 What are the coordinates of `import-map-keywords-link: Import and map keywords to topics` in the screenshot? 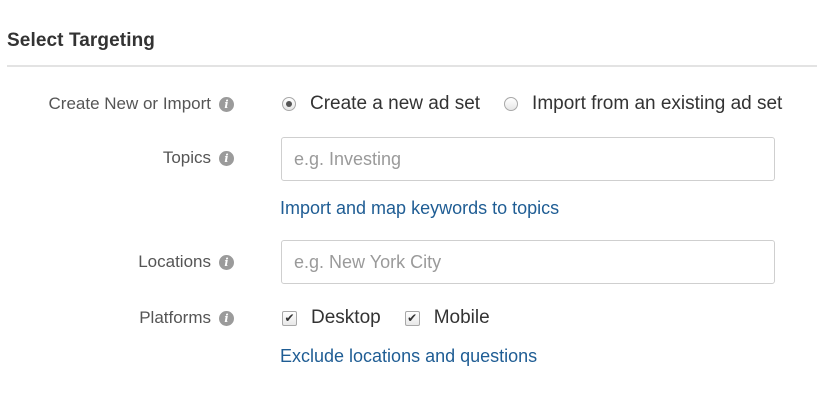 It's located at (419, 208).